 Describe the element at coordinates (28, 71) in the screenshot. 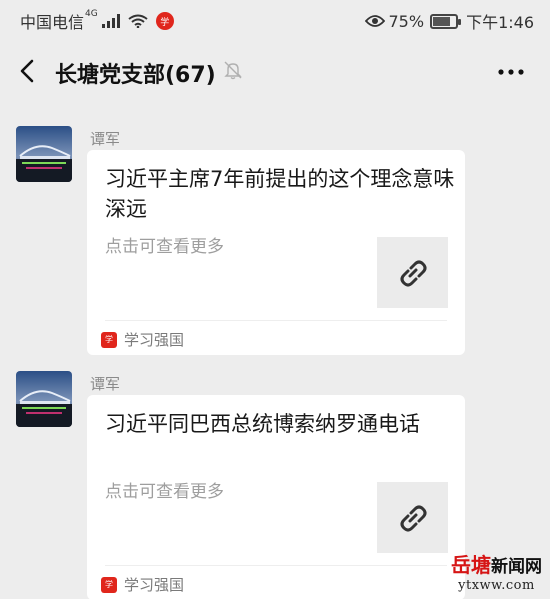

I see `back-arrow-icon` at that location.